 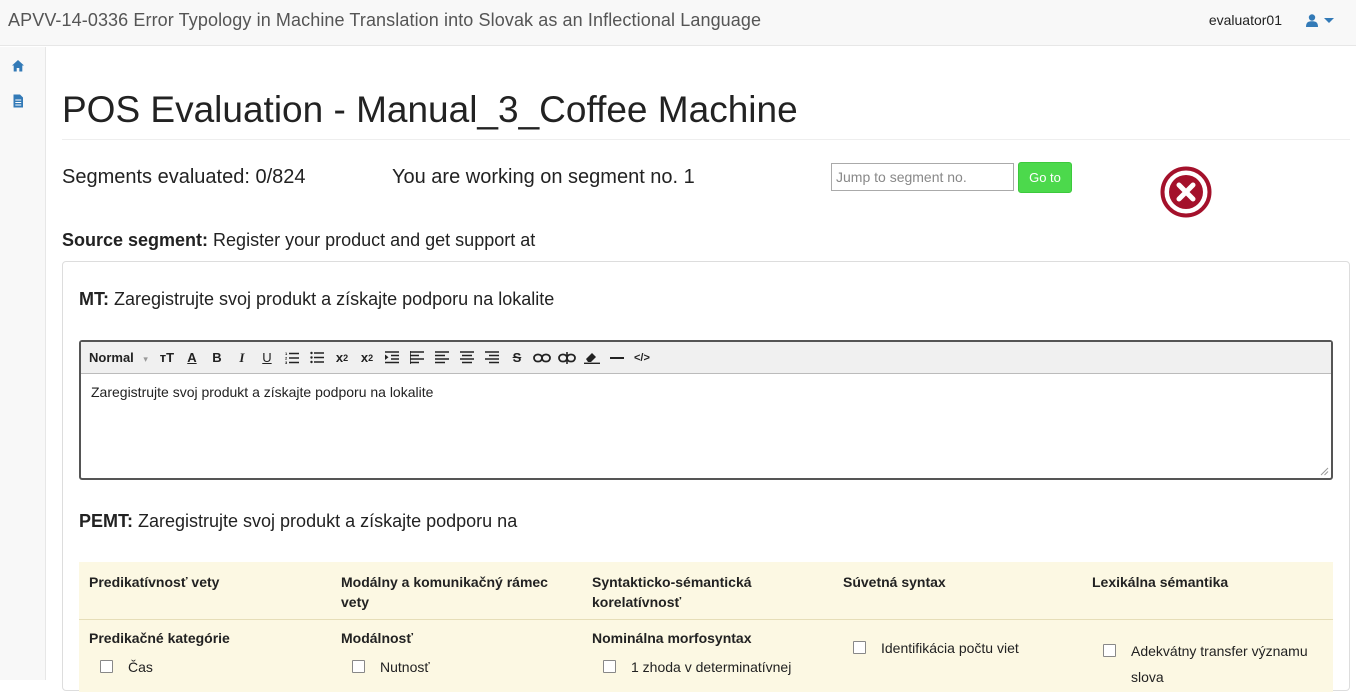 I want to click on col-header: Súvetná syntax, so click(x=894, y=582).